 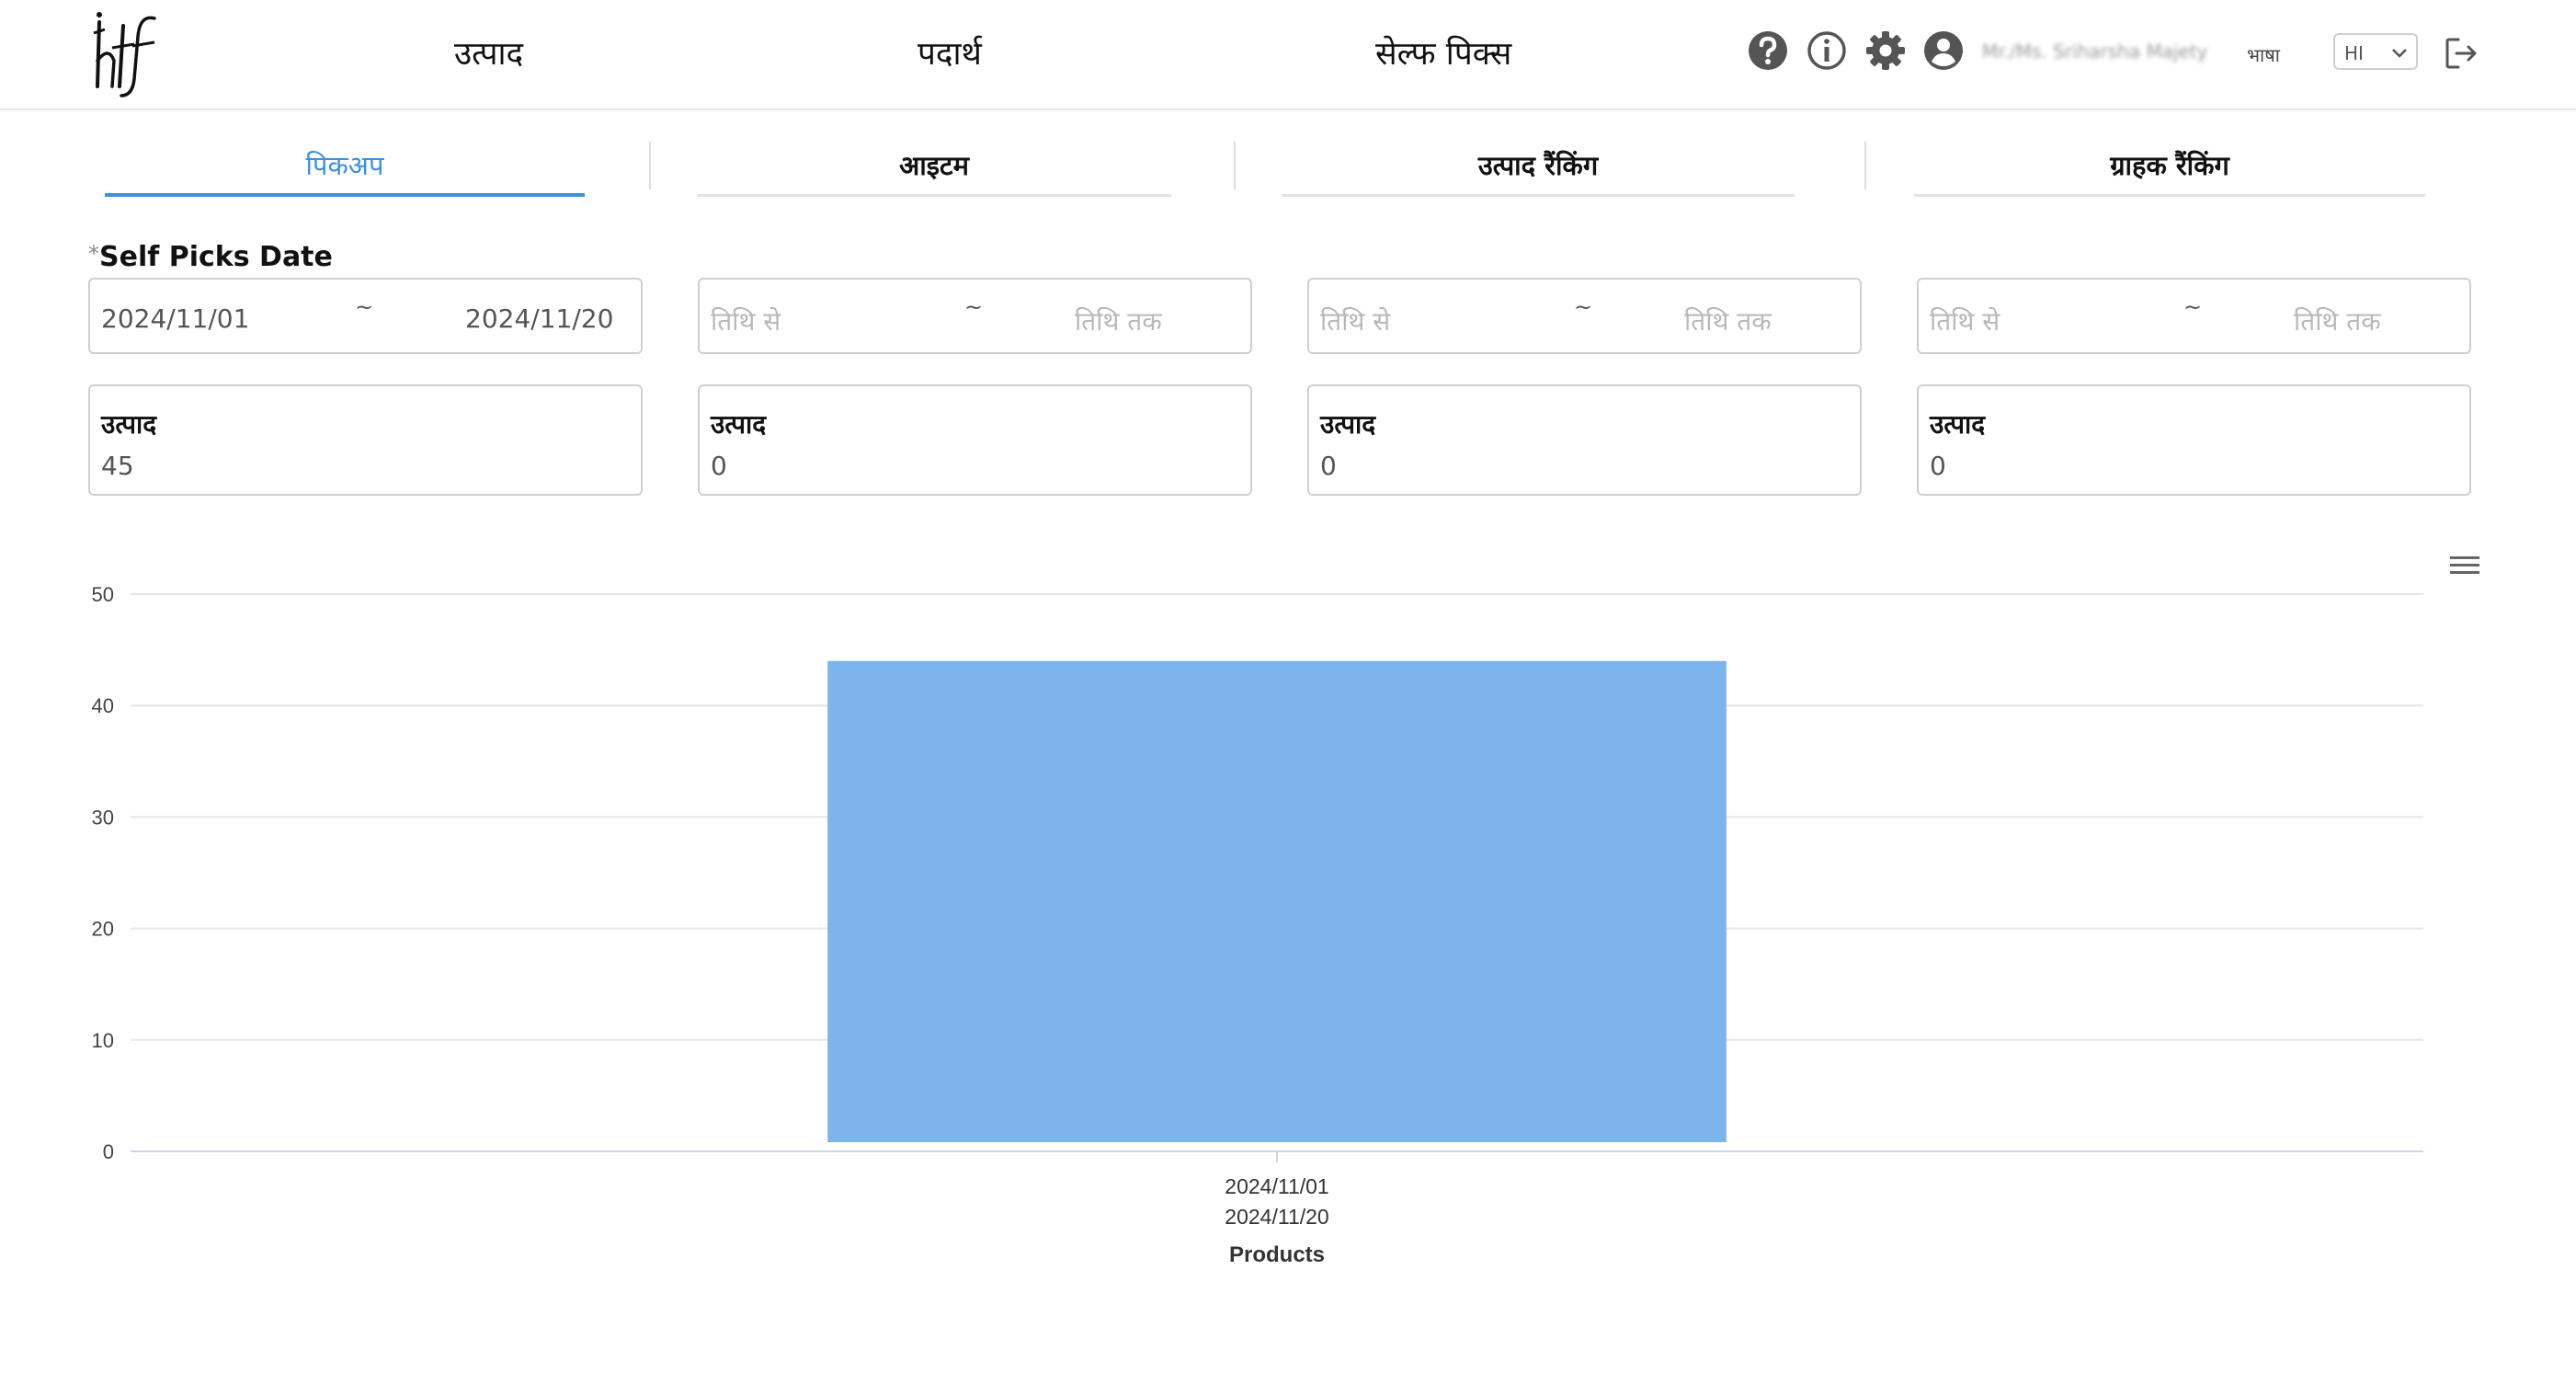 I want to click on stat-card: उत्पाद 45, so click(x=365, y=440).